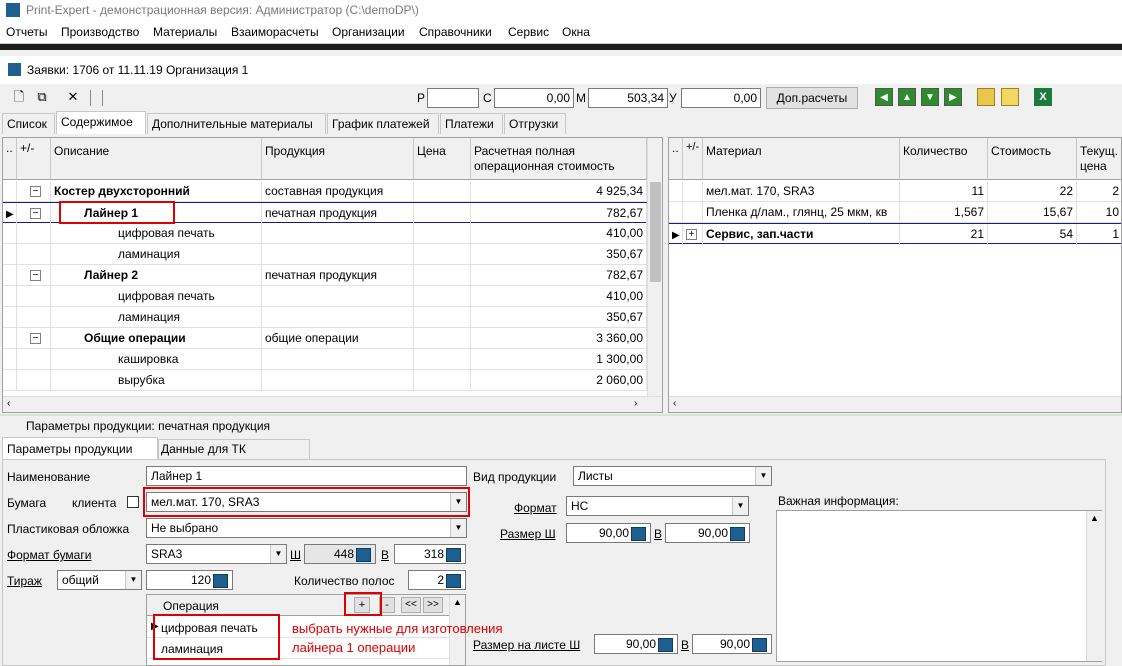 This screenshot has width=1122, height=666. Describe the element at coordinates (340, 554) in the screenshot. I see `w-field: 448` at that location.